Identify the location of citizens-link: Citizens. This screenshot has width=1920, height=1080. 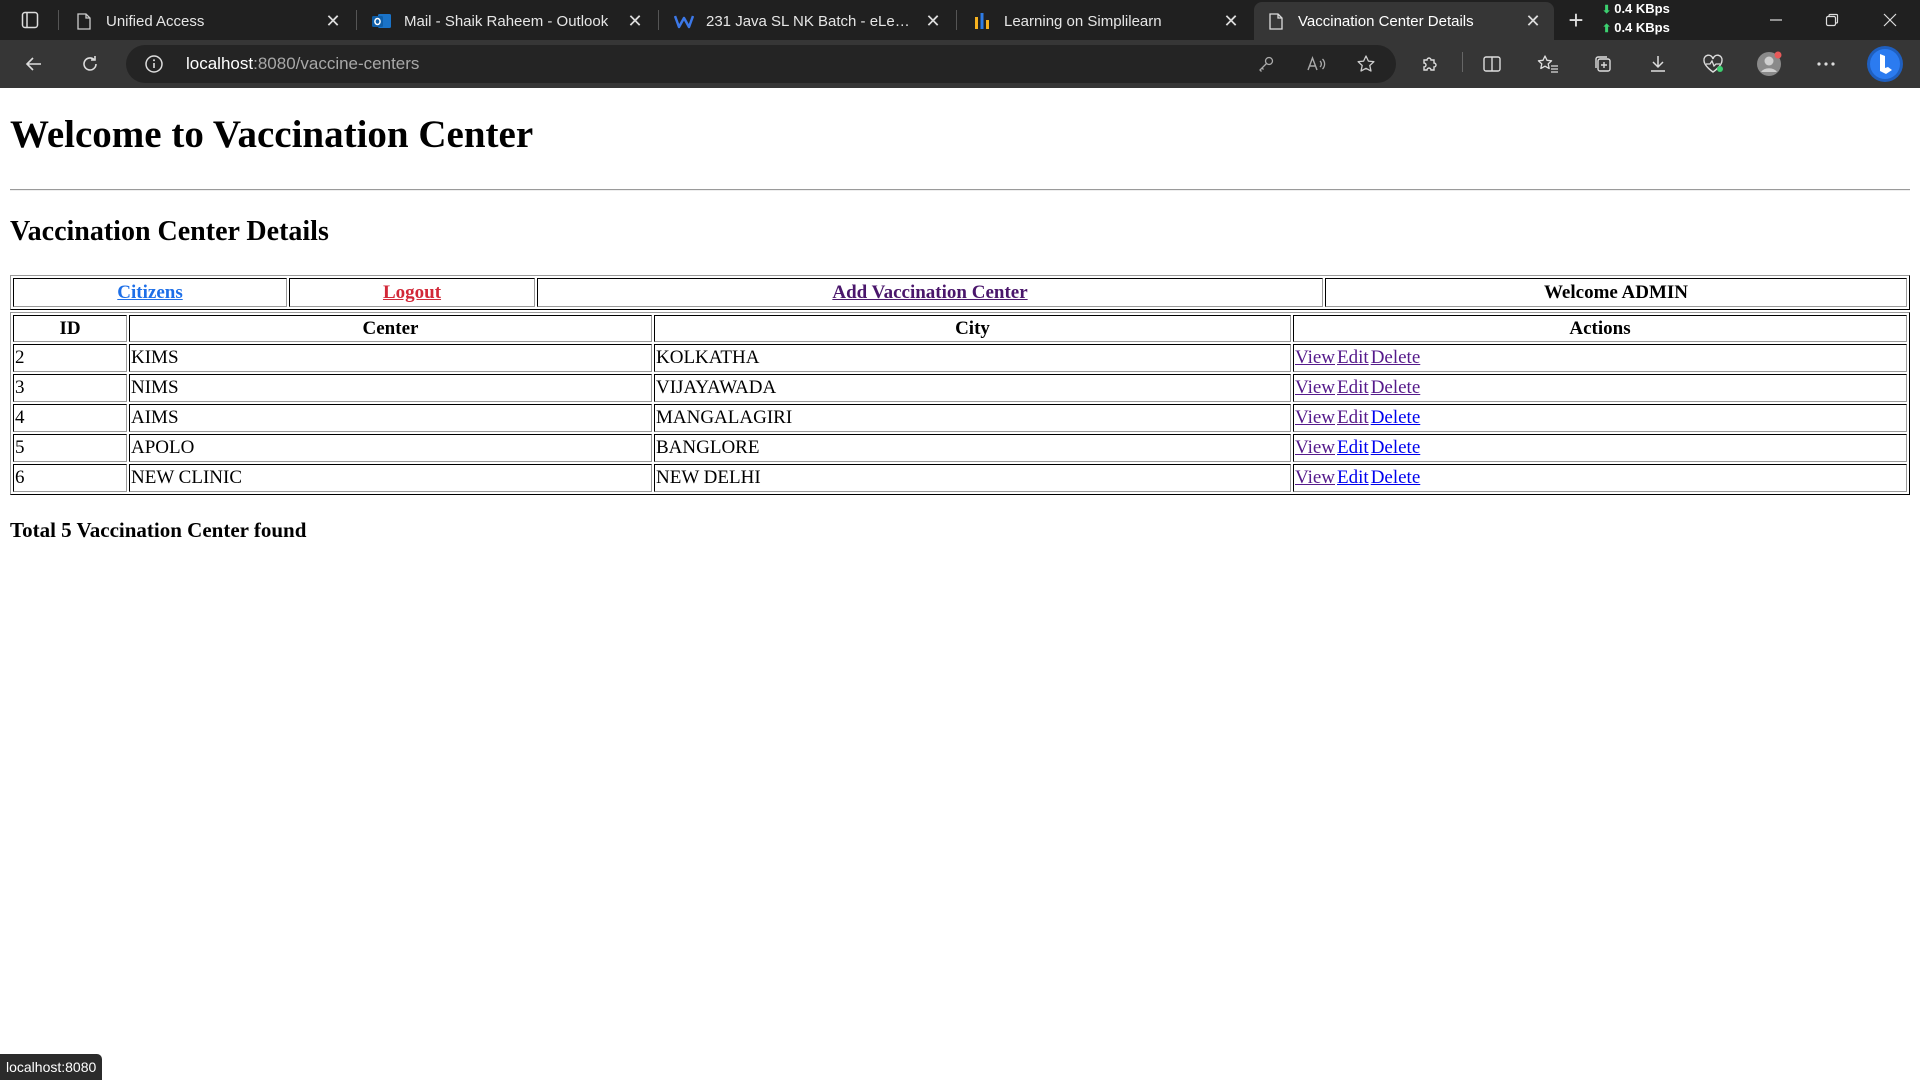
(149, 292).